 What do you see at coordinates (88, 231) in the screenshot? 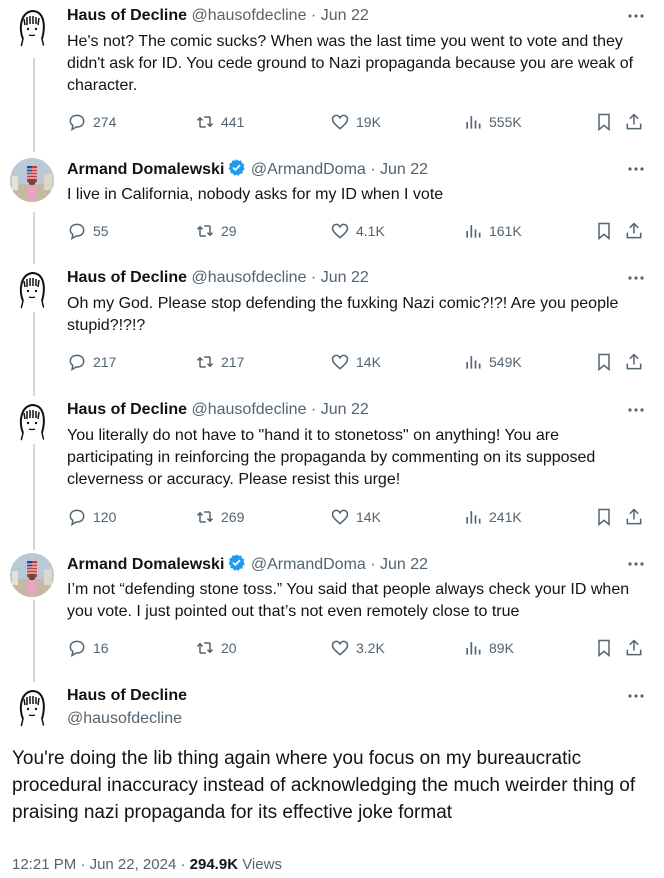
I see `reply-button: 55` at bounding box center [88, 231].